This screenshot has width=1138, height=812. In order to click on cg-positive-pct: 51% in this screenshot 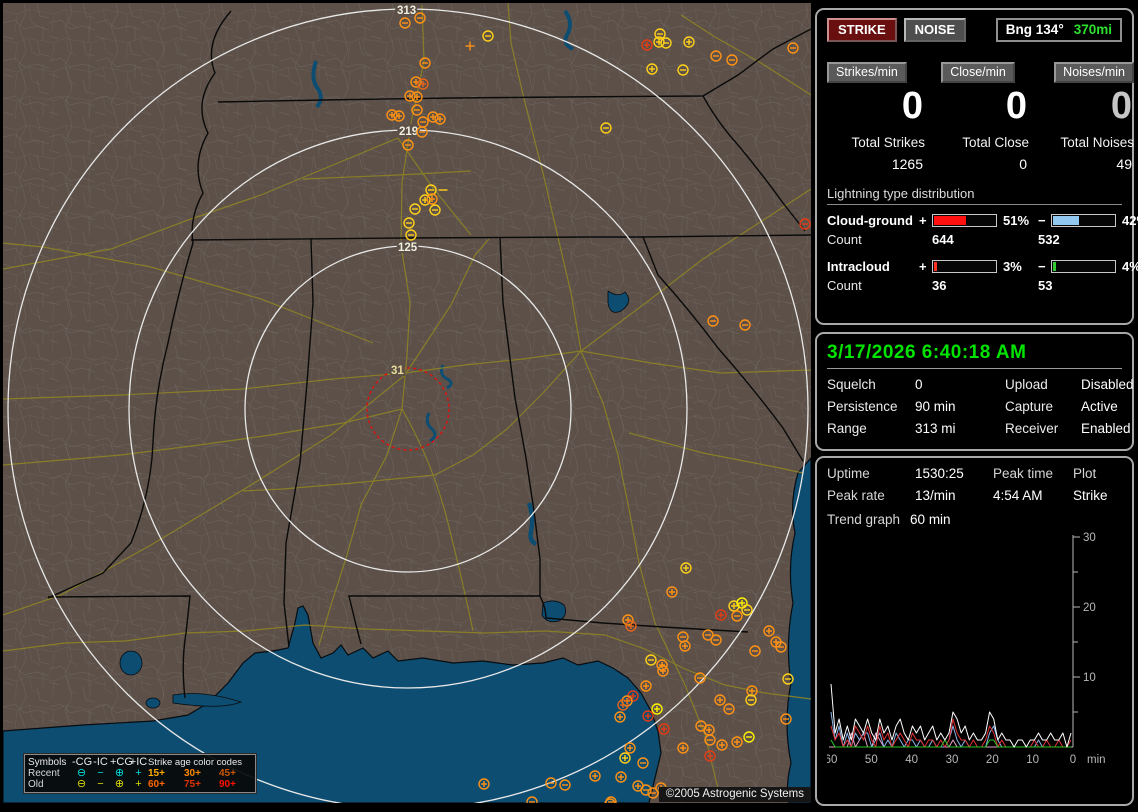, I will do `click(1016, 220)`.